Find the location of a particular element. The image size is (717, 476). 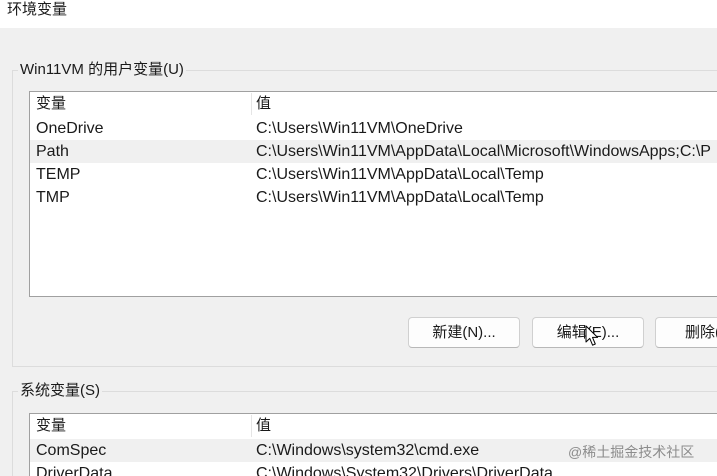

variable-value-cell: C:\Windows\System32\Drivers\DriverData is located at coordinates (404, 470).